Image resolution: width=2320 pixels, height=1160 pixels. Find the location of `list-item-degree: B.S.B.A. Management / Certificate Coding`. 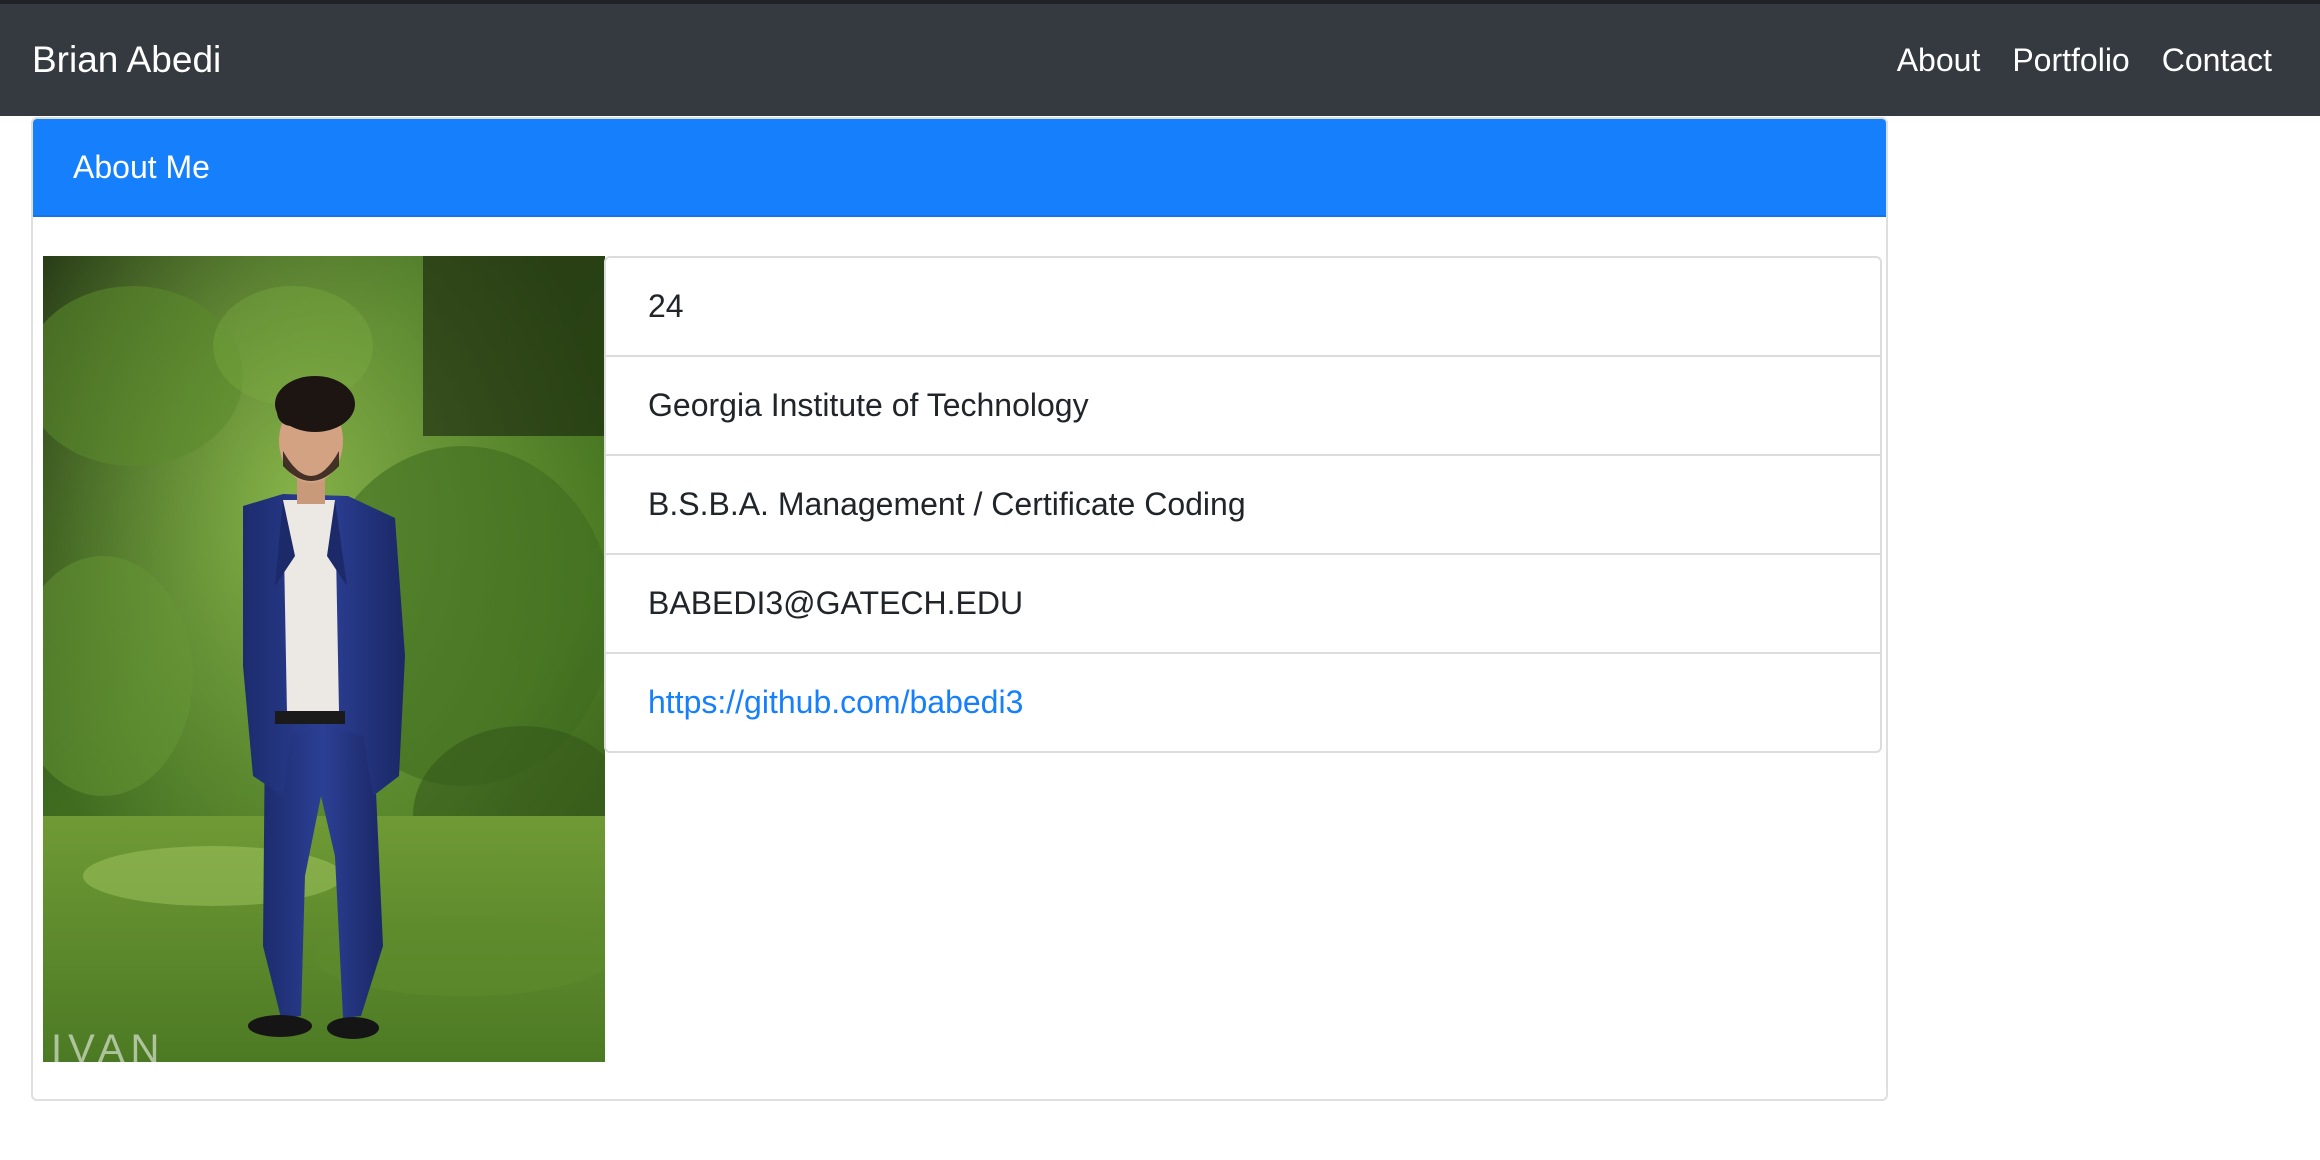

list-item-degree: B.S.B.A. Management / Certificate Coding is located at coordinates (1243, 505).